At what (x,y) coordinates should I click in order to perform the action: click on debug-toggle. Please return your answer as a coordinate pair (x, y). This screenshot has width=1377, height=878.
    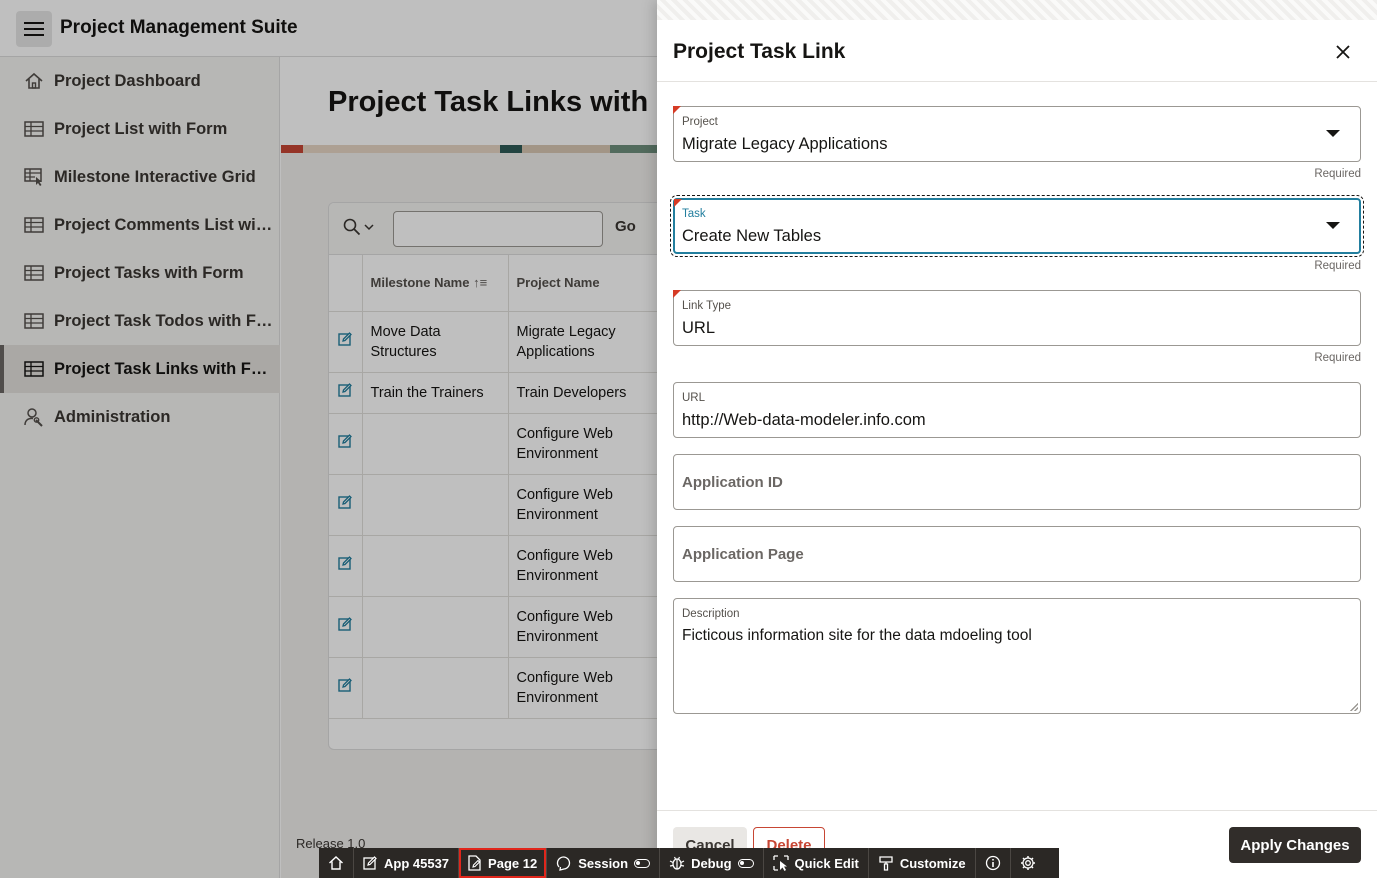
    Looking at the image, I should click on (745, 863).